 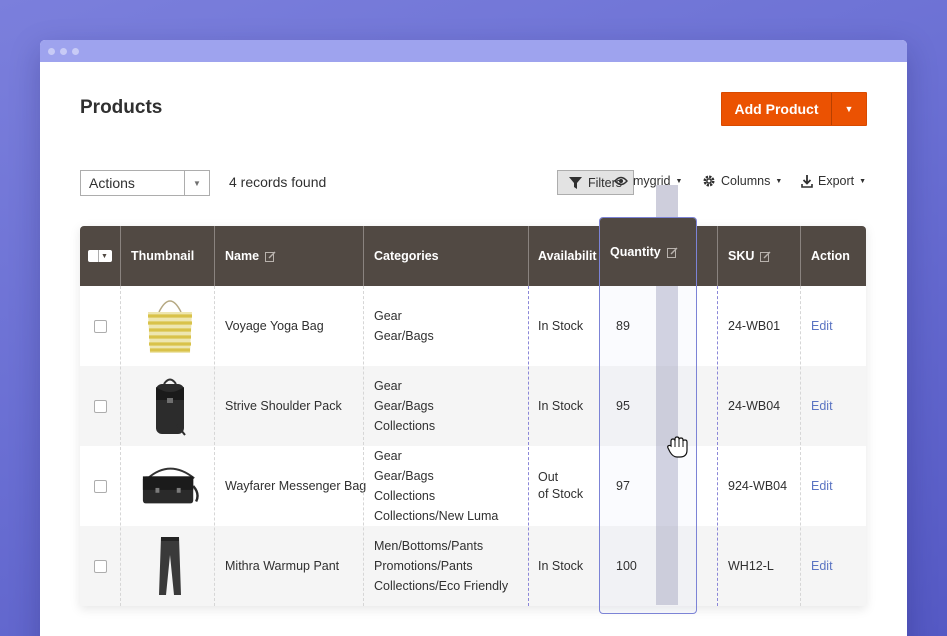 I want to click on actions-select: Actions ▼, so click(x=145, y=183).